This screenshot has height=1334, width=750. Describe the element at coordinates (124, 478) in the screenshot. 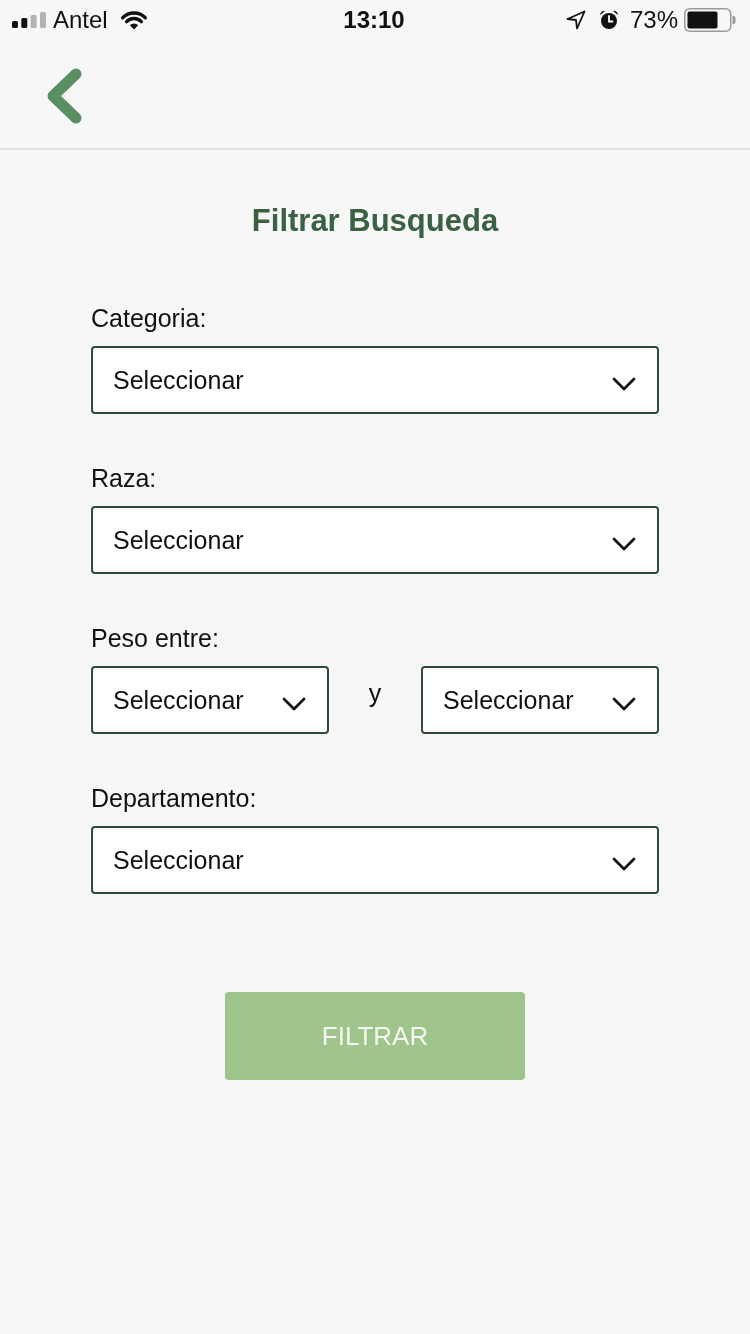

I see `field-label: Raza:` at that location.